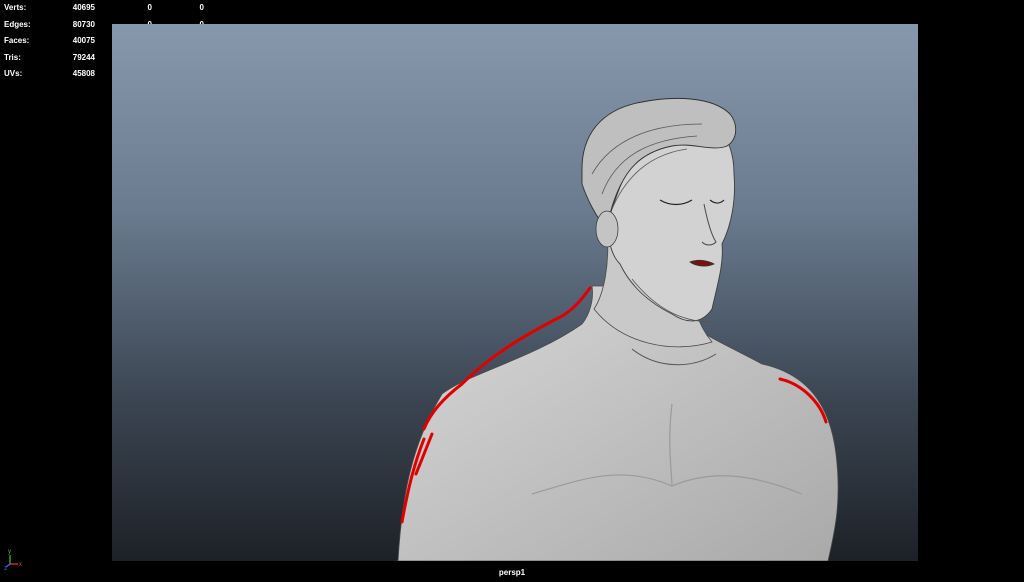 This screenshot has width=1024, height=582. I want to click on axis-gizmo-icon: y x z, so click(13, 559).